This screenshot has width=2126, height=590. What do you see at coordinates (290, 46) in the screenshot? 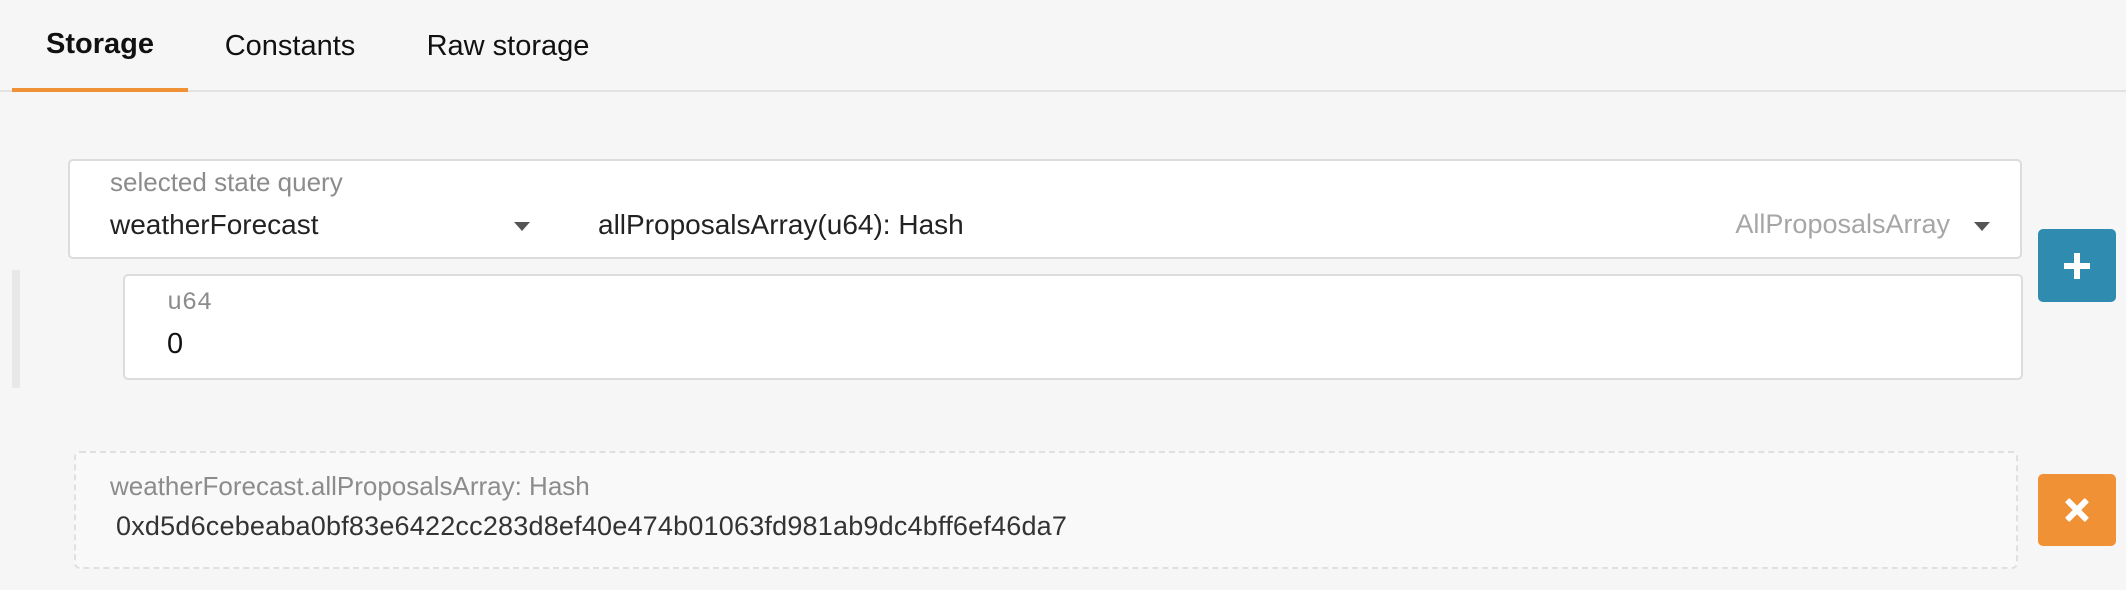
I see `tab-constants: Constants` at bounding box center [290, 46].